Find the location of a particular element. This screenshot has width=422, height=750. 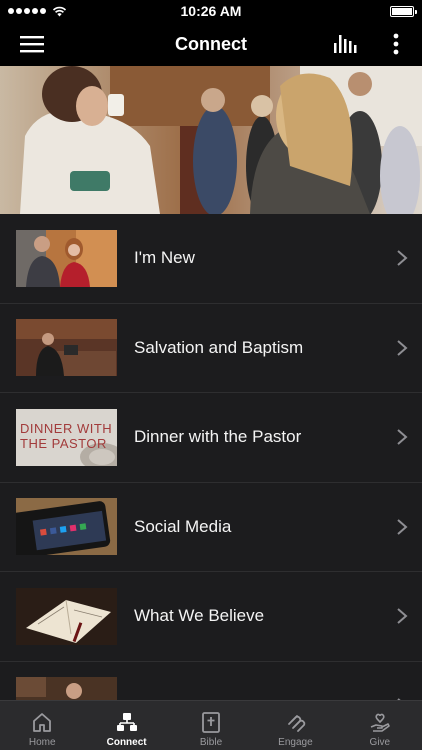

page-title: Connect is located at coordinates (211, 43).